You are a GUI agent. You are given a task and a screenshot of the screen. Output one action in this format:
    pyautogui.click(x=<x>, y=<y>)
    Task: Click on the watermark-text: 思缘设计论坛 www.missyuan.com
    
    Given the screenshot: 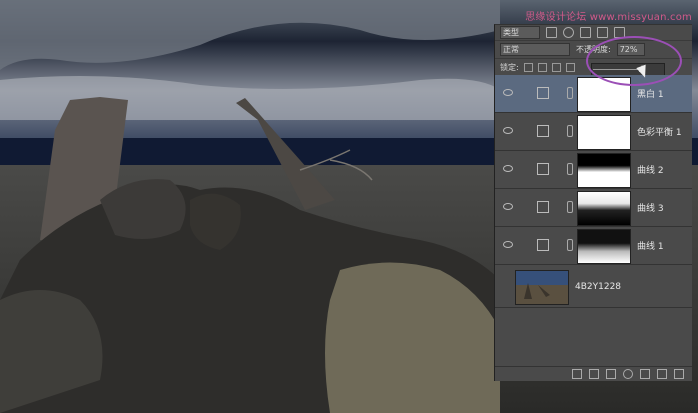 What is the action you would take?
    pyautogui.click(x=608, y=17)
    